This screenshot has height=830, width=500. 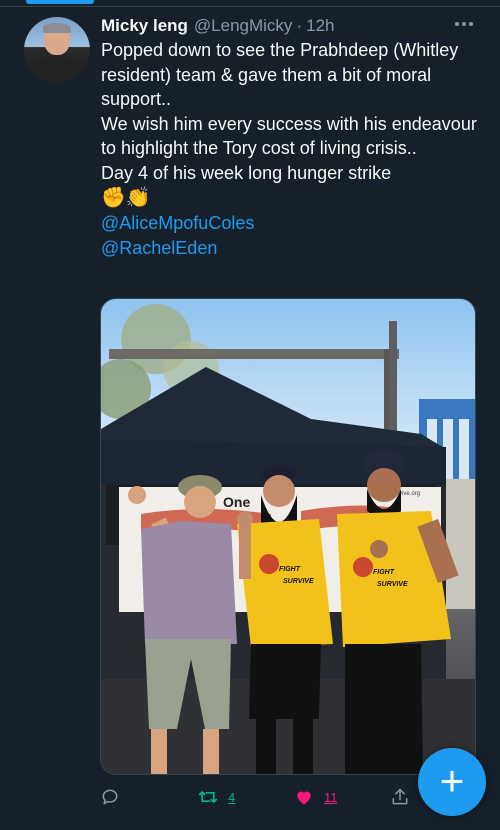 I want to click on avatar, so click(x=57, y=50).